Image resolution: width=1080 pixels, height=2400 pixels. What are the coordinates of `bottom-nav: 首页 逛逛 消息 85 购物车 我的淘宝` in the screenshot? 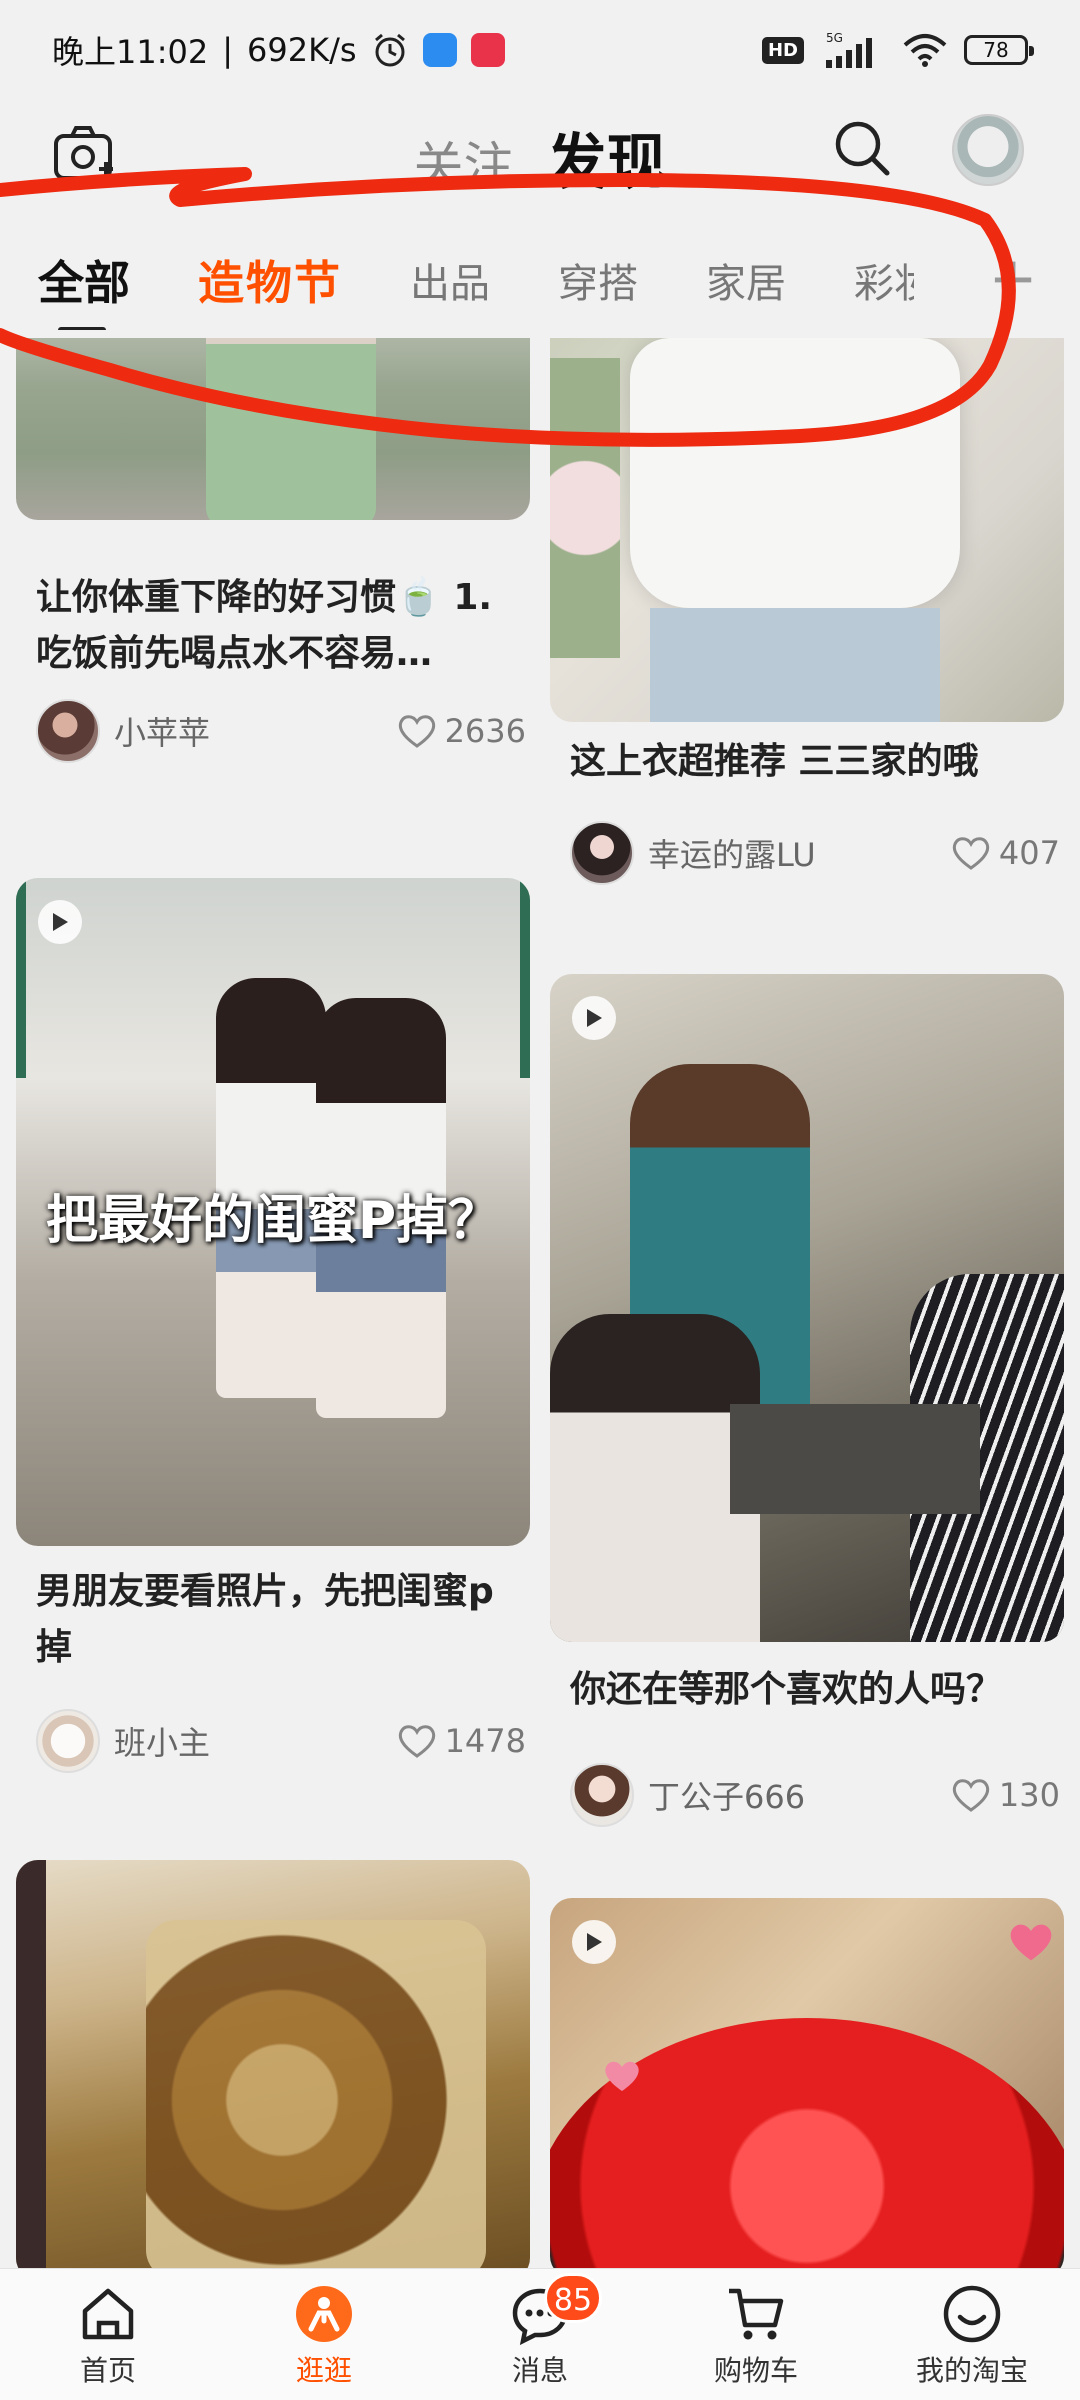 It's located at (540, 2334).